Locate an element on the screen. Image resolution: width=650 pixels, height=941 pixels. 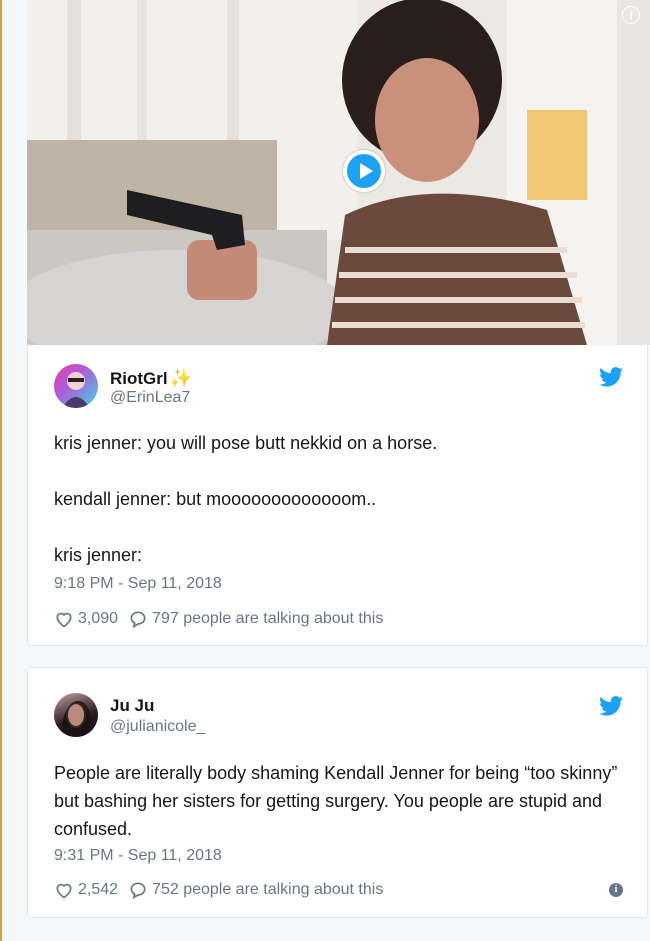
timestamp: 9:31 PM - Sep 11, 2018 is located at coordinates (138, 856).